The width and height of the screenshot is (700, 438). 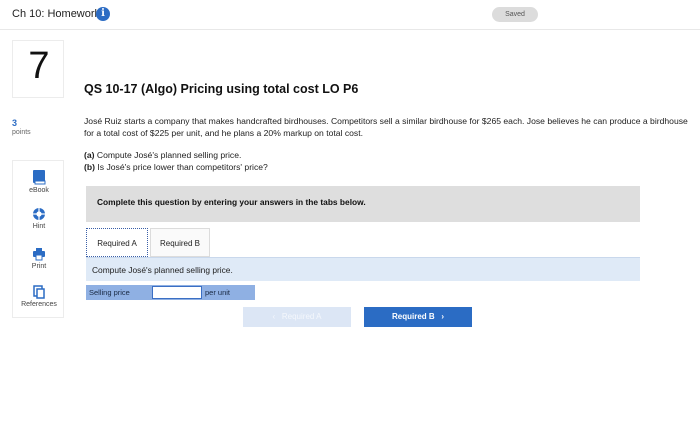 What do you see at coordinates (180, 242) in the screenshot?
I see `tab-required-b: Required B` at bounding box center [180, 242].